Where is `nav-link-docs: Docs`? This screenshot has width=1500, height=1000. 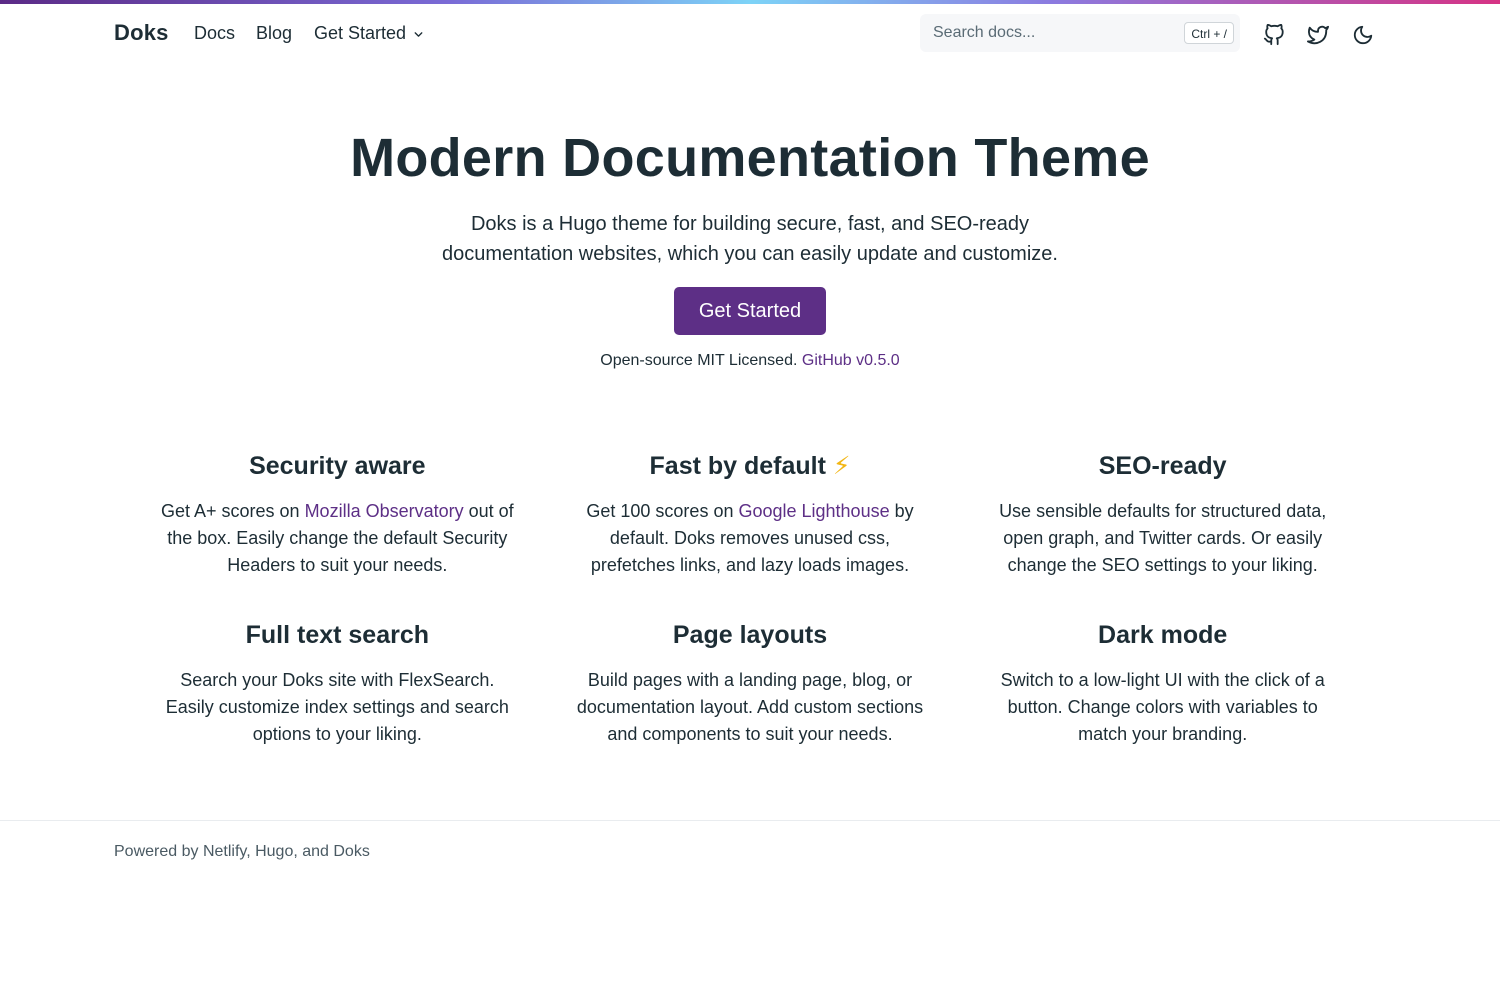
nav-link-docs: Docs is located at coordinates (214, 33).